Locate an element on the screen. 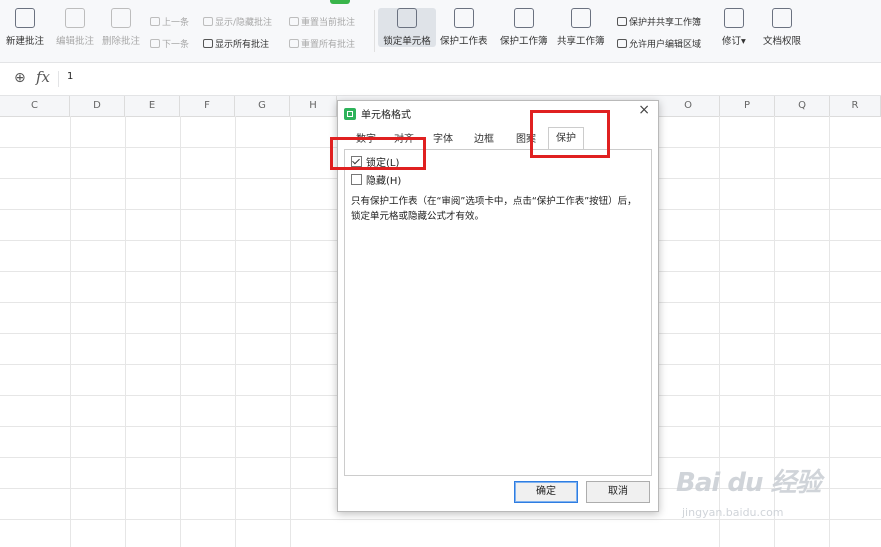  next-icon is located at coordinates (155, 43).